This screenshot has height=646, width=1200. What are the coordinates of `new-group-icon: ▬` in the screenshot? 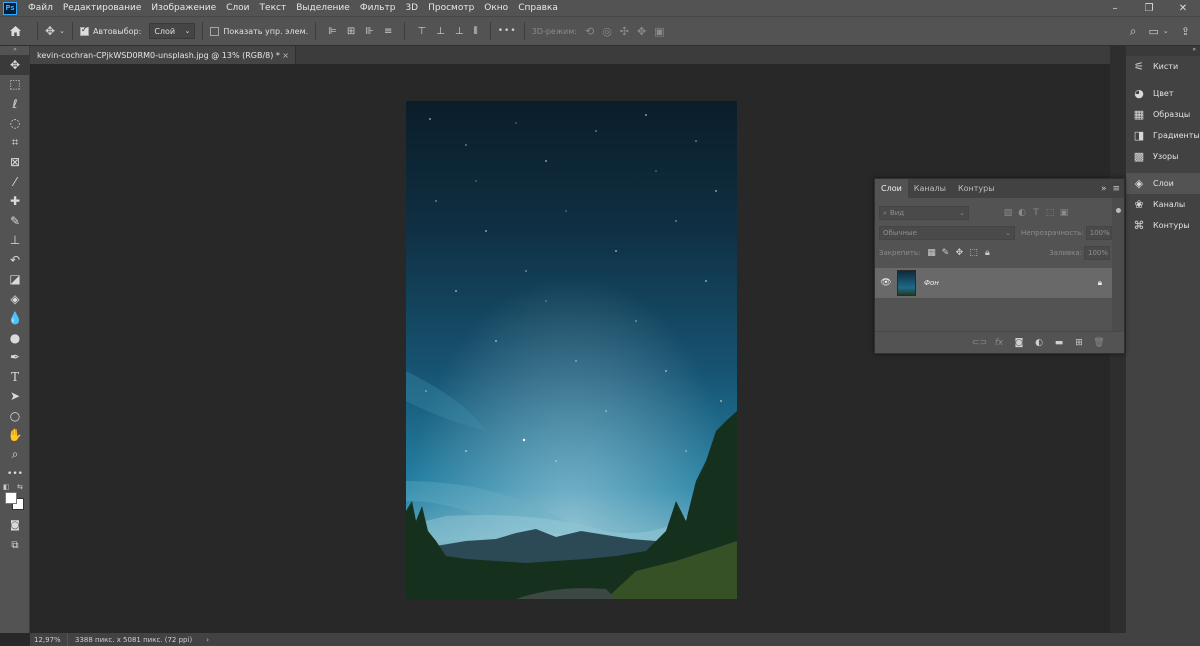 It's located at (1059, 343).